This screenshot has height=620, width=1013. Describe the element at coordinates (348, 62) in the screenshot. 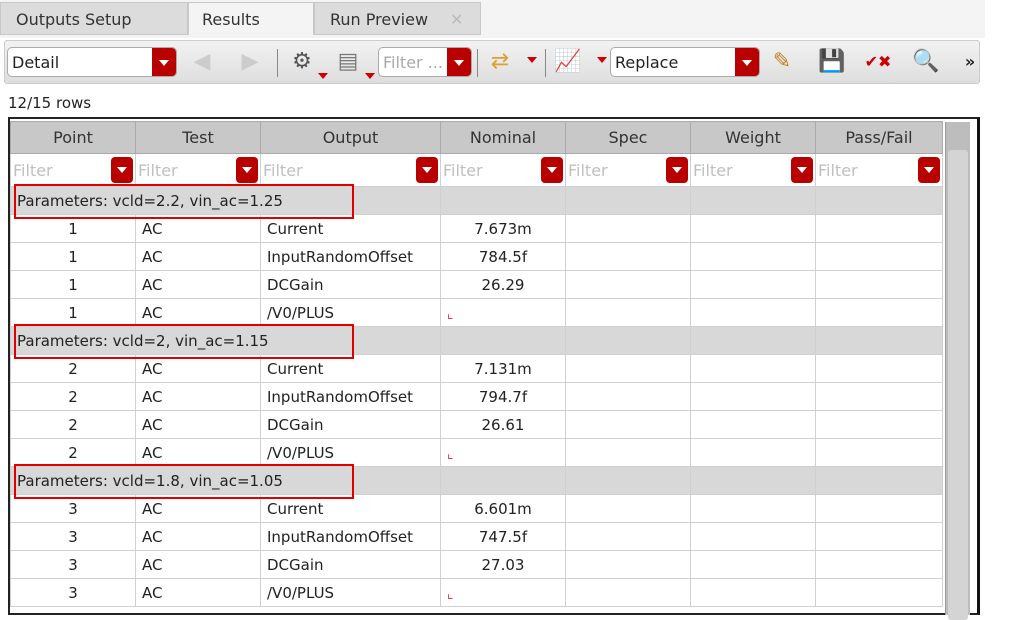

I see `columns-icon: ▤` at that location.